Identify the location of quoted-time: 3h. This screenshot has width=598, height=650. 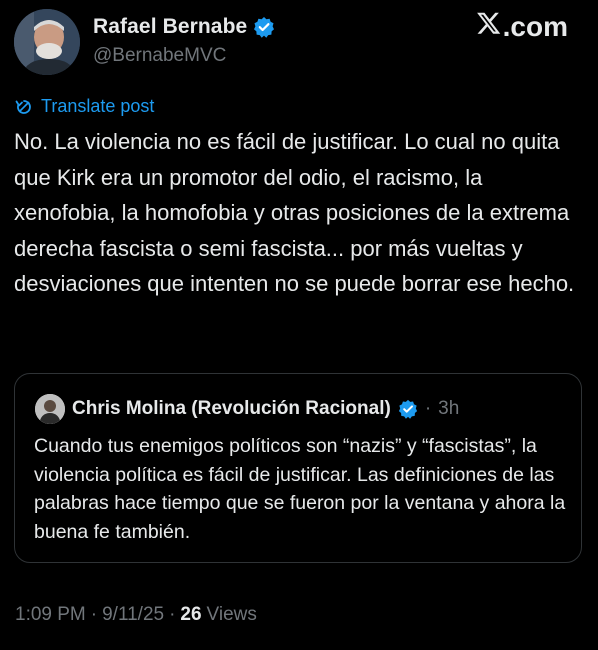
(448, 409).